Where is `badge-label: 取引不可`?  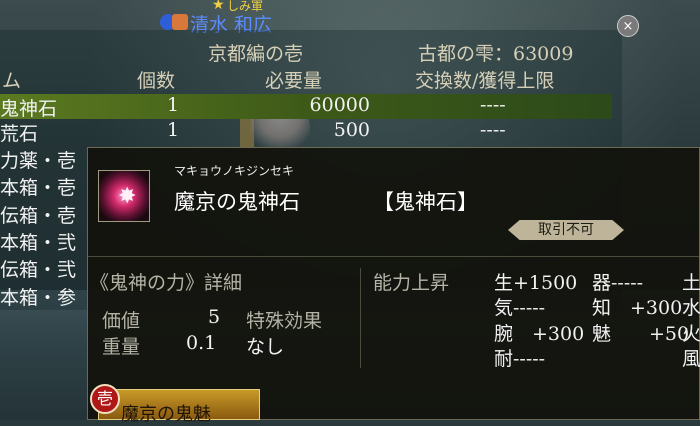 badge-label: 取引不可 is located at coordinates (566, 230).